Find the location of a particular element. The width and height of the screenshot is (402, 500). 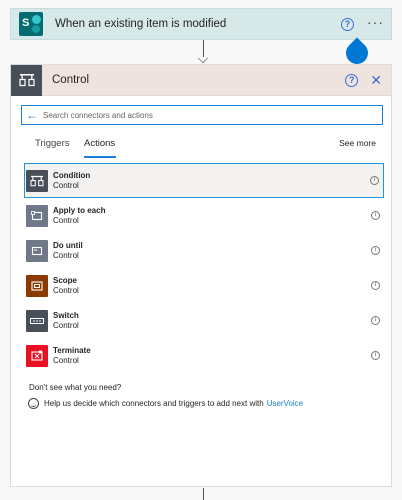

action-name: Switch is located at coordinates (66, 315).